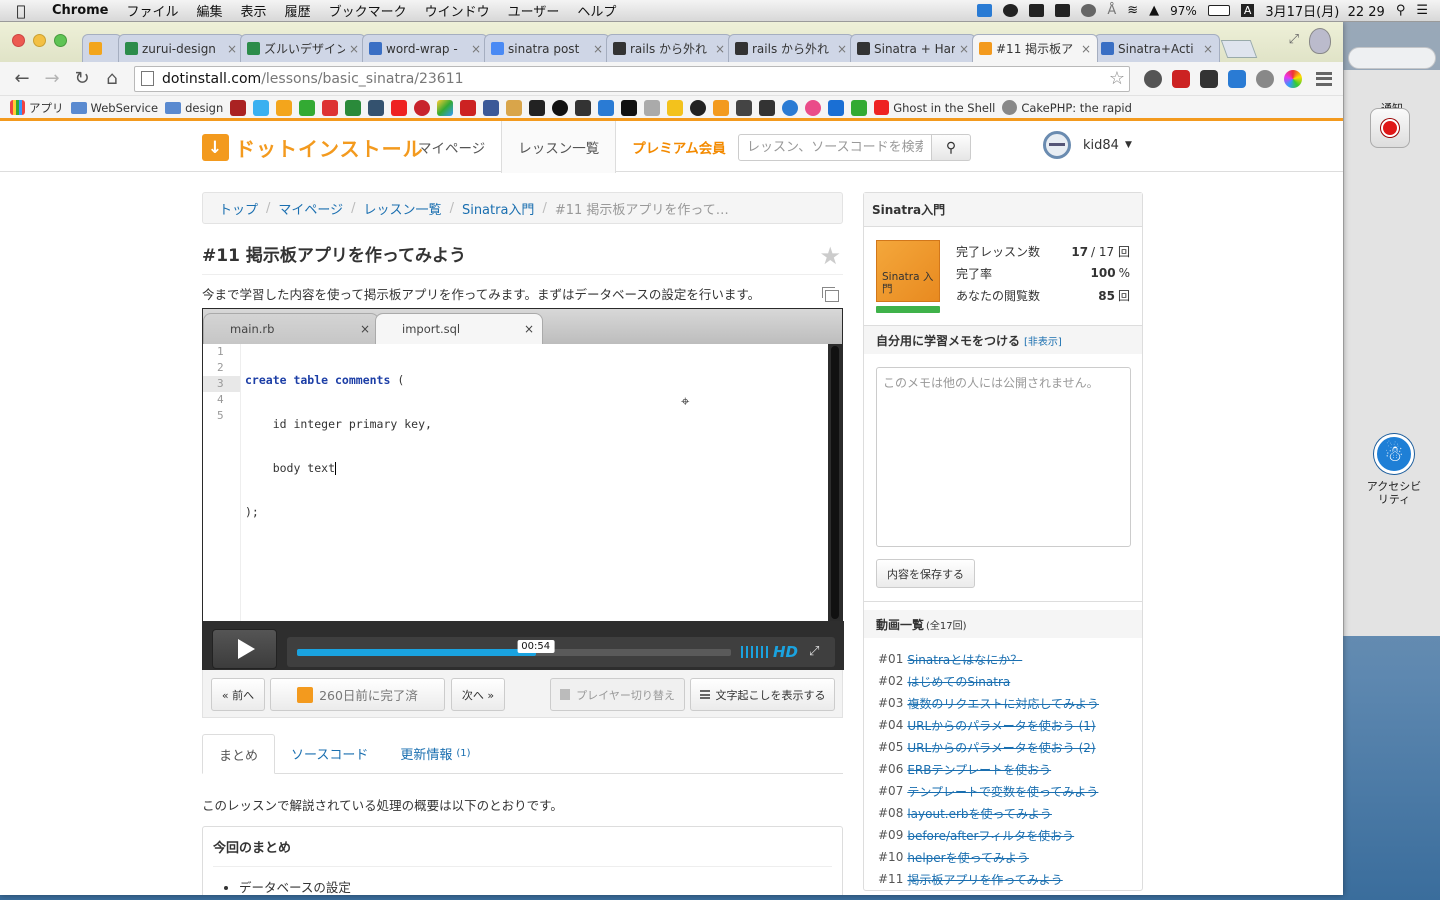 This screenshot has width=1440, height=900. What do you see at coordinates (1001, 725) in the screenshot?
I see `video-link: URLからのパラメータを使おう (1)` at bounding box center [1001, 725].